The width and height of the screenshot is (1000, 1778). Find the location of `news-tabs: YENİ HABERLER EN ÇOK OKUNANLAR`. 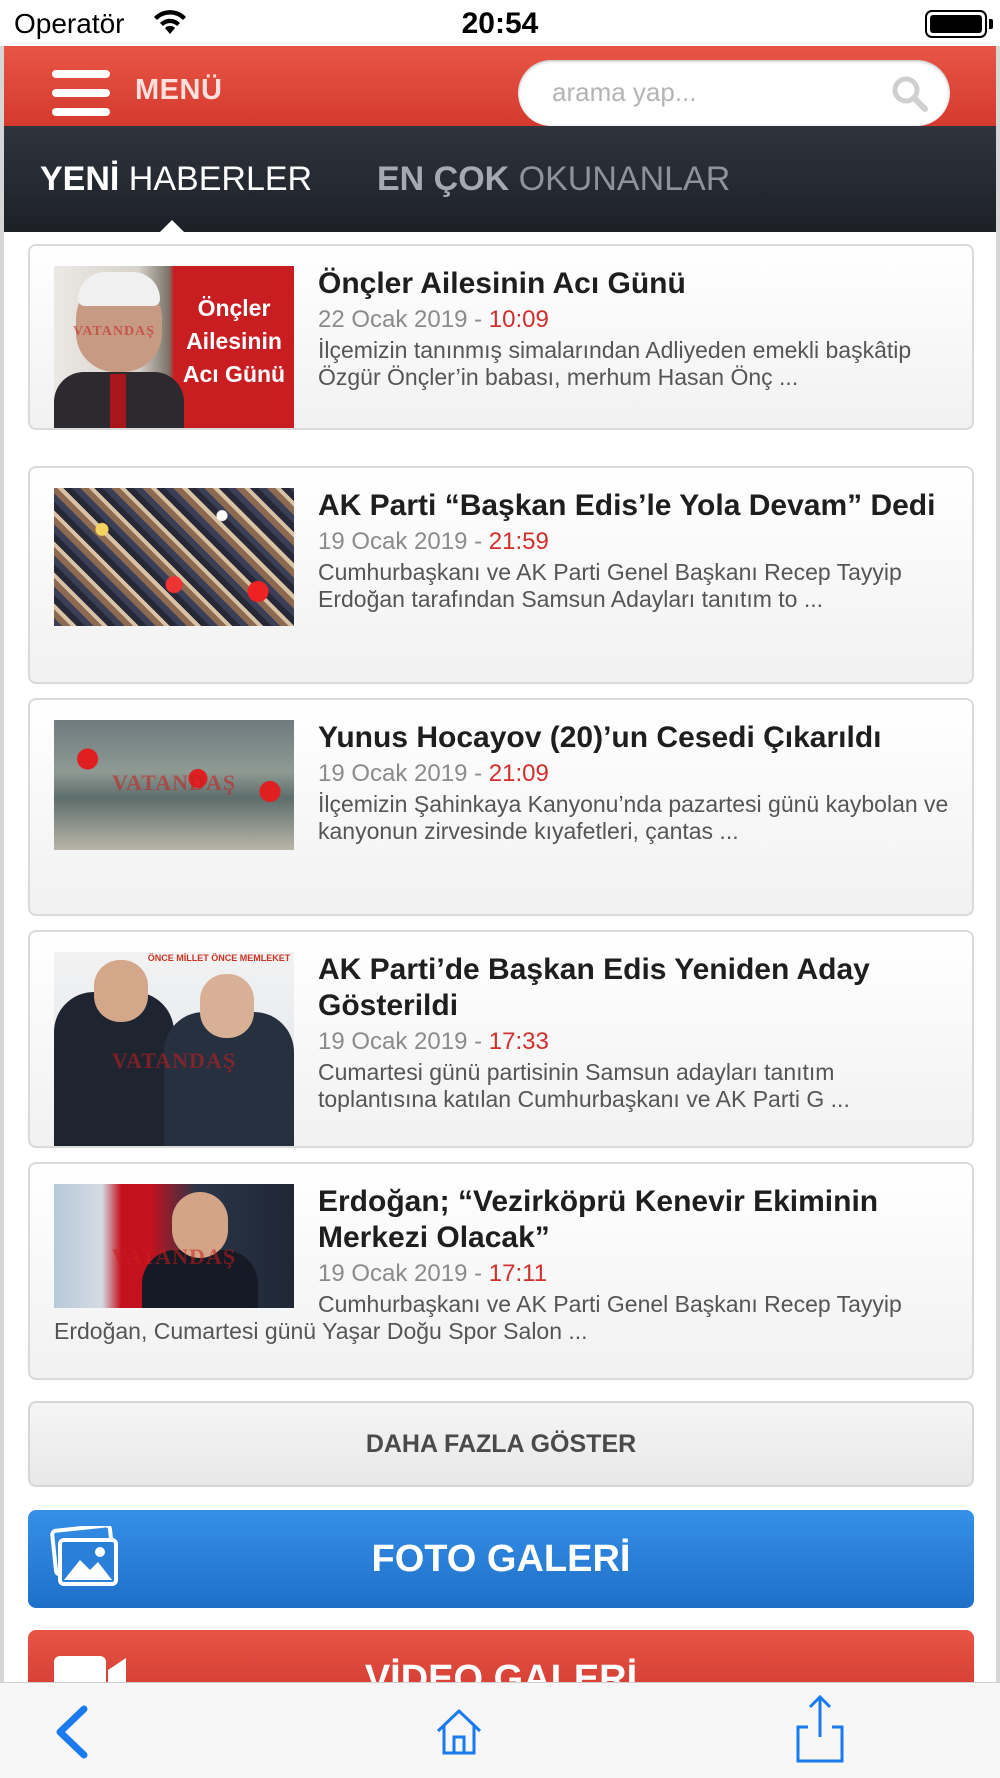

news-tabs: YENİ HABERLER EN ÇOK OKUNANLAR is located at coordinates (500, 179).